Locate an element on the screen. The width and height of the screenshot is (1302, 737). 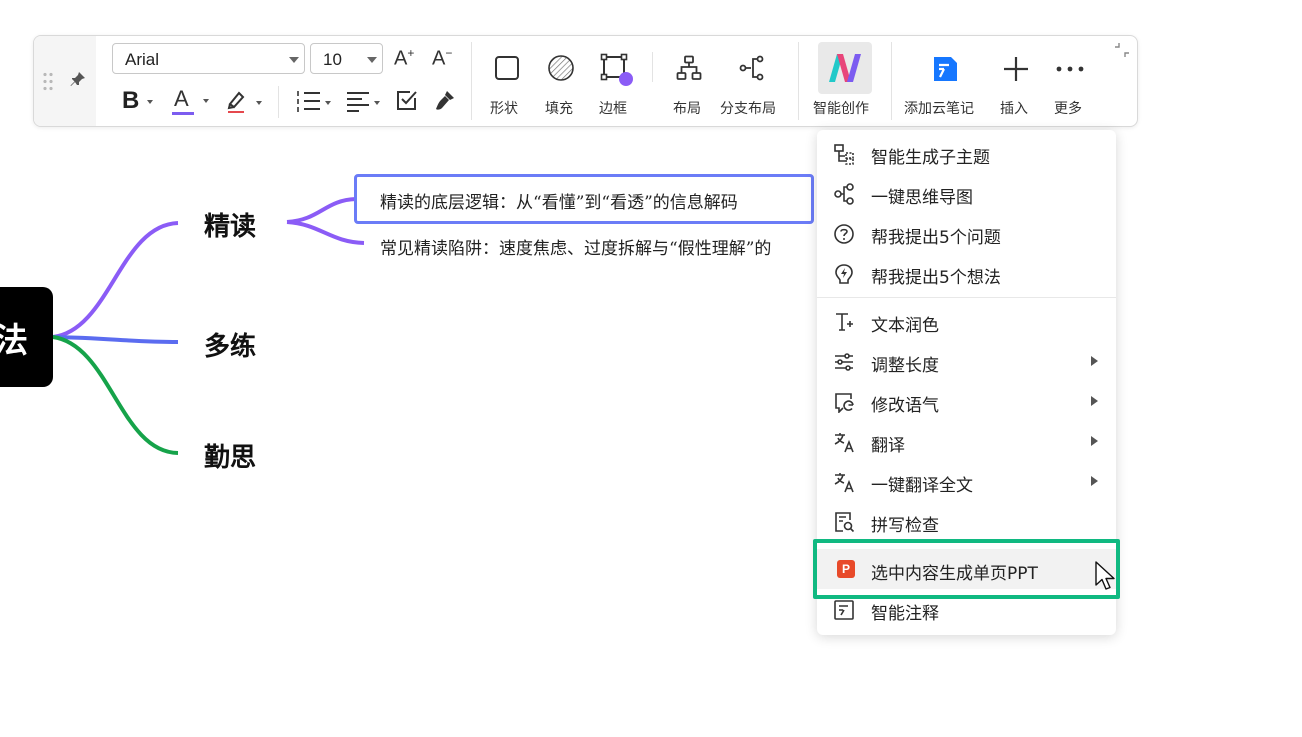
menu-item-translate-all: 一键翻译全文 is located at coordinates (966, 481).